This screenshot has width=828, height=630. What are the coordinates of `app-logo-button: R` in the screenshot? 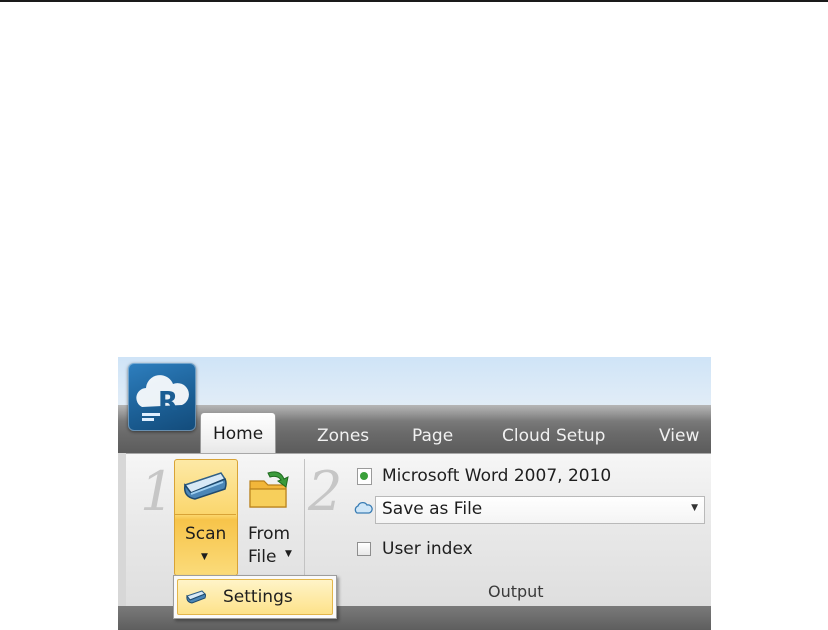 It's located at (162, 397).